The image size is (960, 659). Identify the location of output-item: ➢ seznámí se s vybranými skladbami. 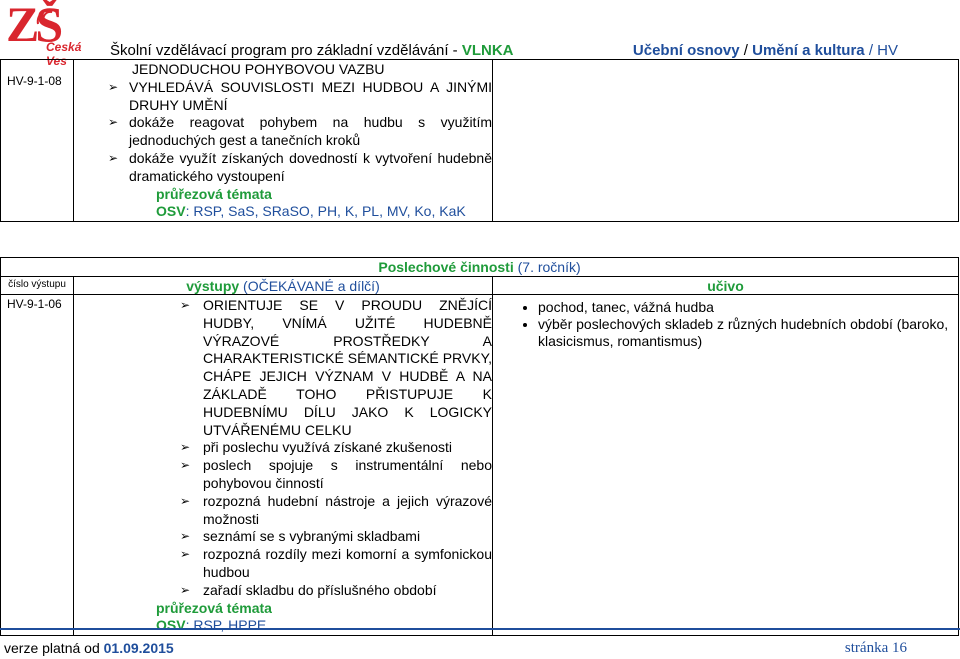
(300, 536).